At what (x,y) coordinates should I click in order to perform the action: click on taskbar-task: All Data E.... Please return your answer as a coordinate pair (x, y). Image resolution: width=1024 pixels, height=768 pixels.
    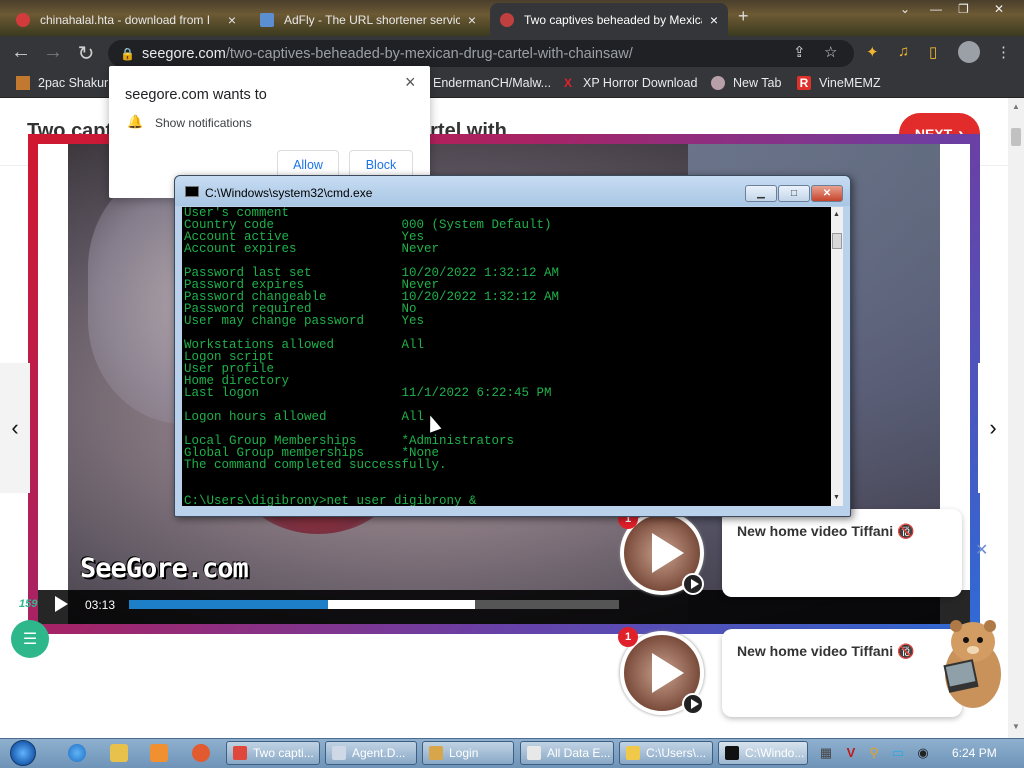
    Looking at the image, I should click on (567, 753).